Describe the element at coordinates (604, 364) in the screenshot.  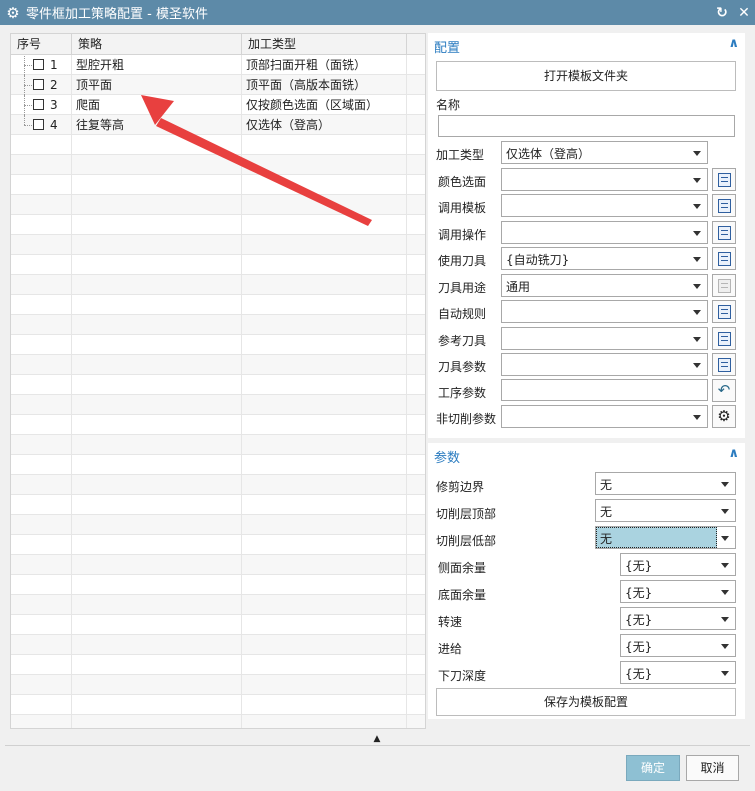
I see `tool-parameter-select` at that location.